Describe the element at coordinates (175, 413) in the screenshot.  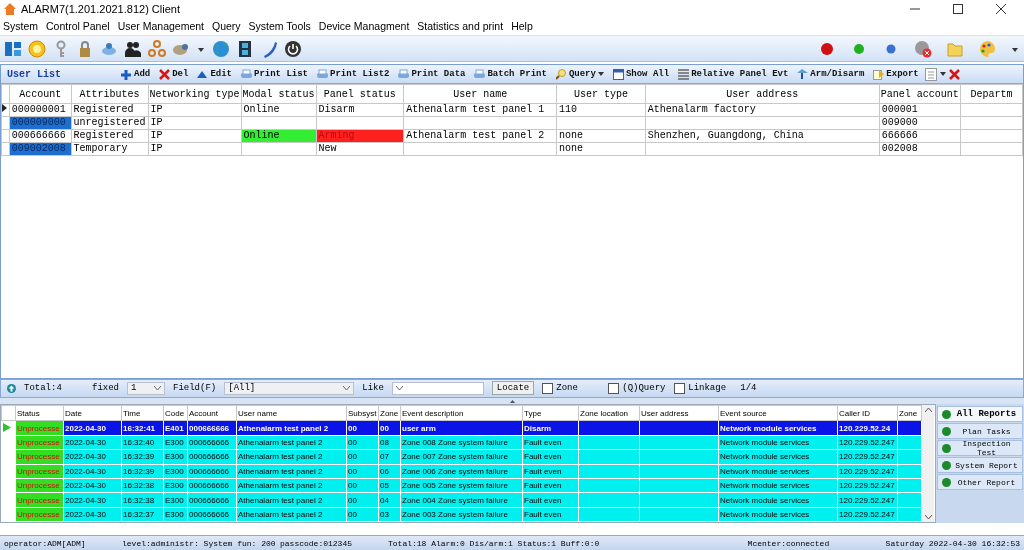
I see `column-header: Code` at that location.